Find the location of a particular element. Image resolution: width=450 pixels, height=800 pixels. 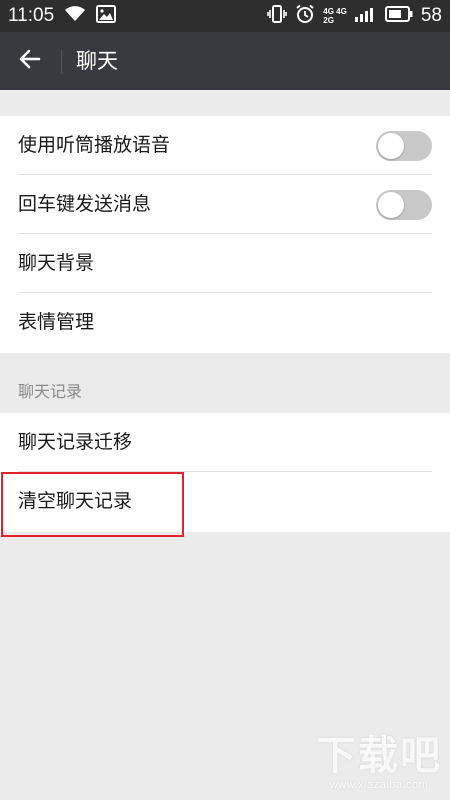

earpiece-voice-toggle is located at coordinates (404, 146).